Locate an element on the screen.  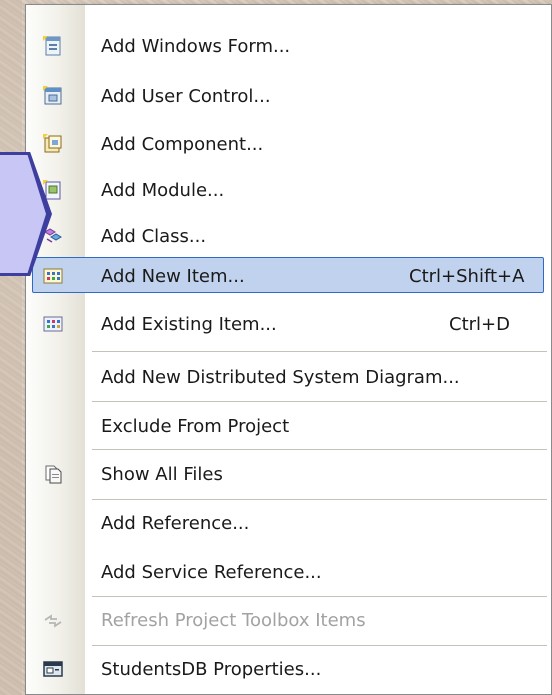
menu-item-show-all-files: Show All Files is located at coordinates (288, 475).